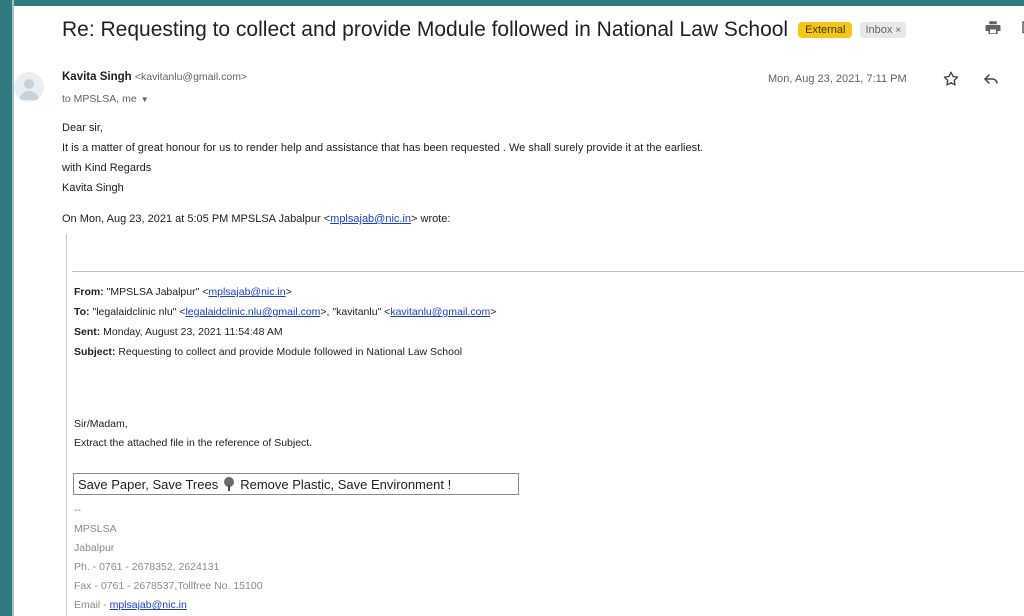 The width and height of the screenshot is (1024, 616). I want to click on star-button, so click(951, 79).